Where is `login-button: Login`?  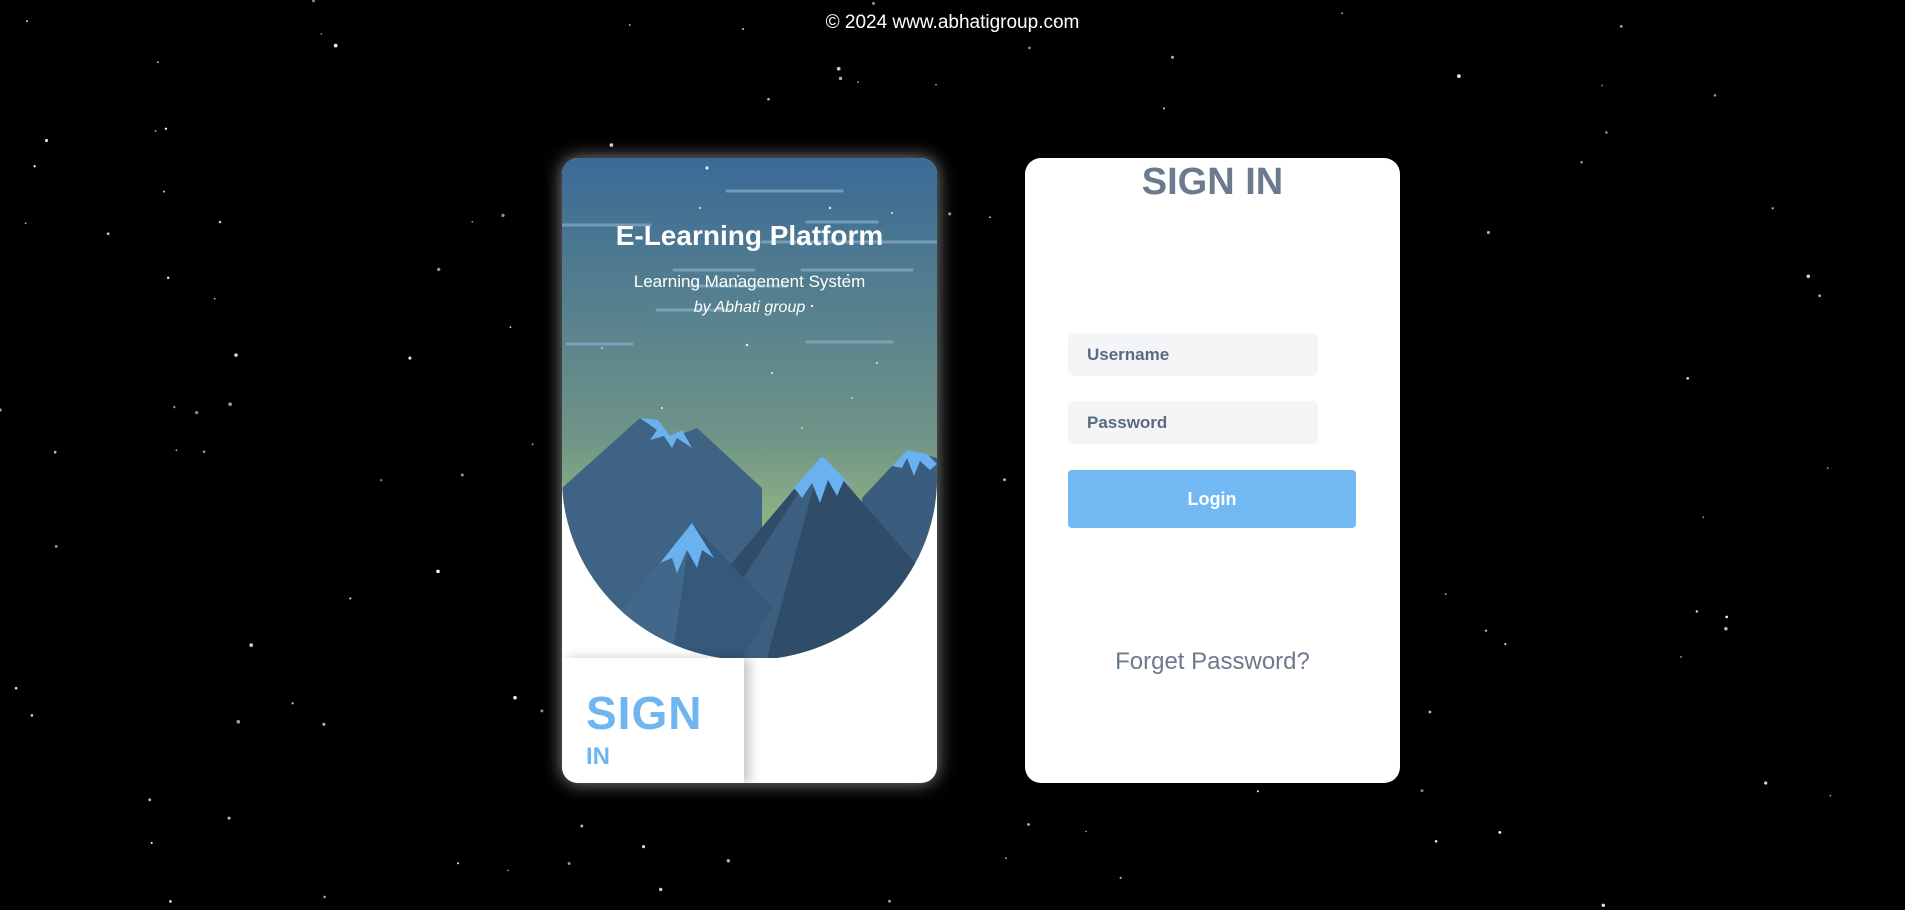
login-button: Login is located at coordinates (1212, 499).